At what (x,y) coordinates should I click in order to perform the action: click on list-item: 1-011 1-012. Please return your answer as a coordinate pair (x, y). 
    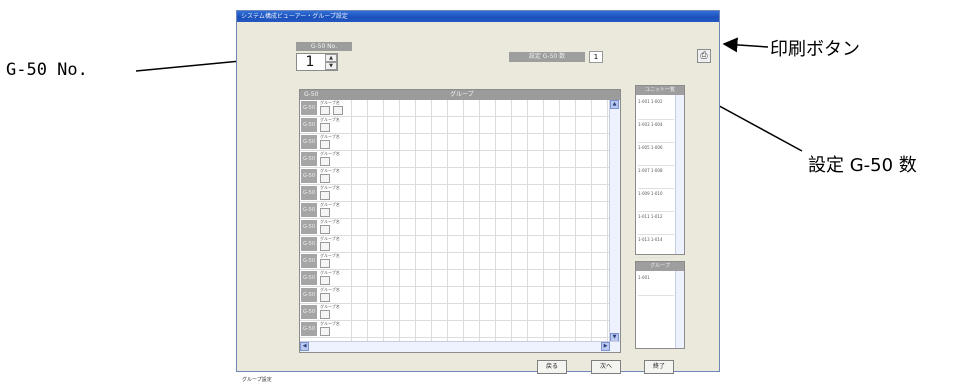
    Looking at the image, I should click on (656, 223).